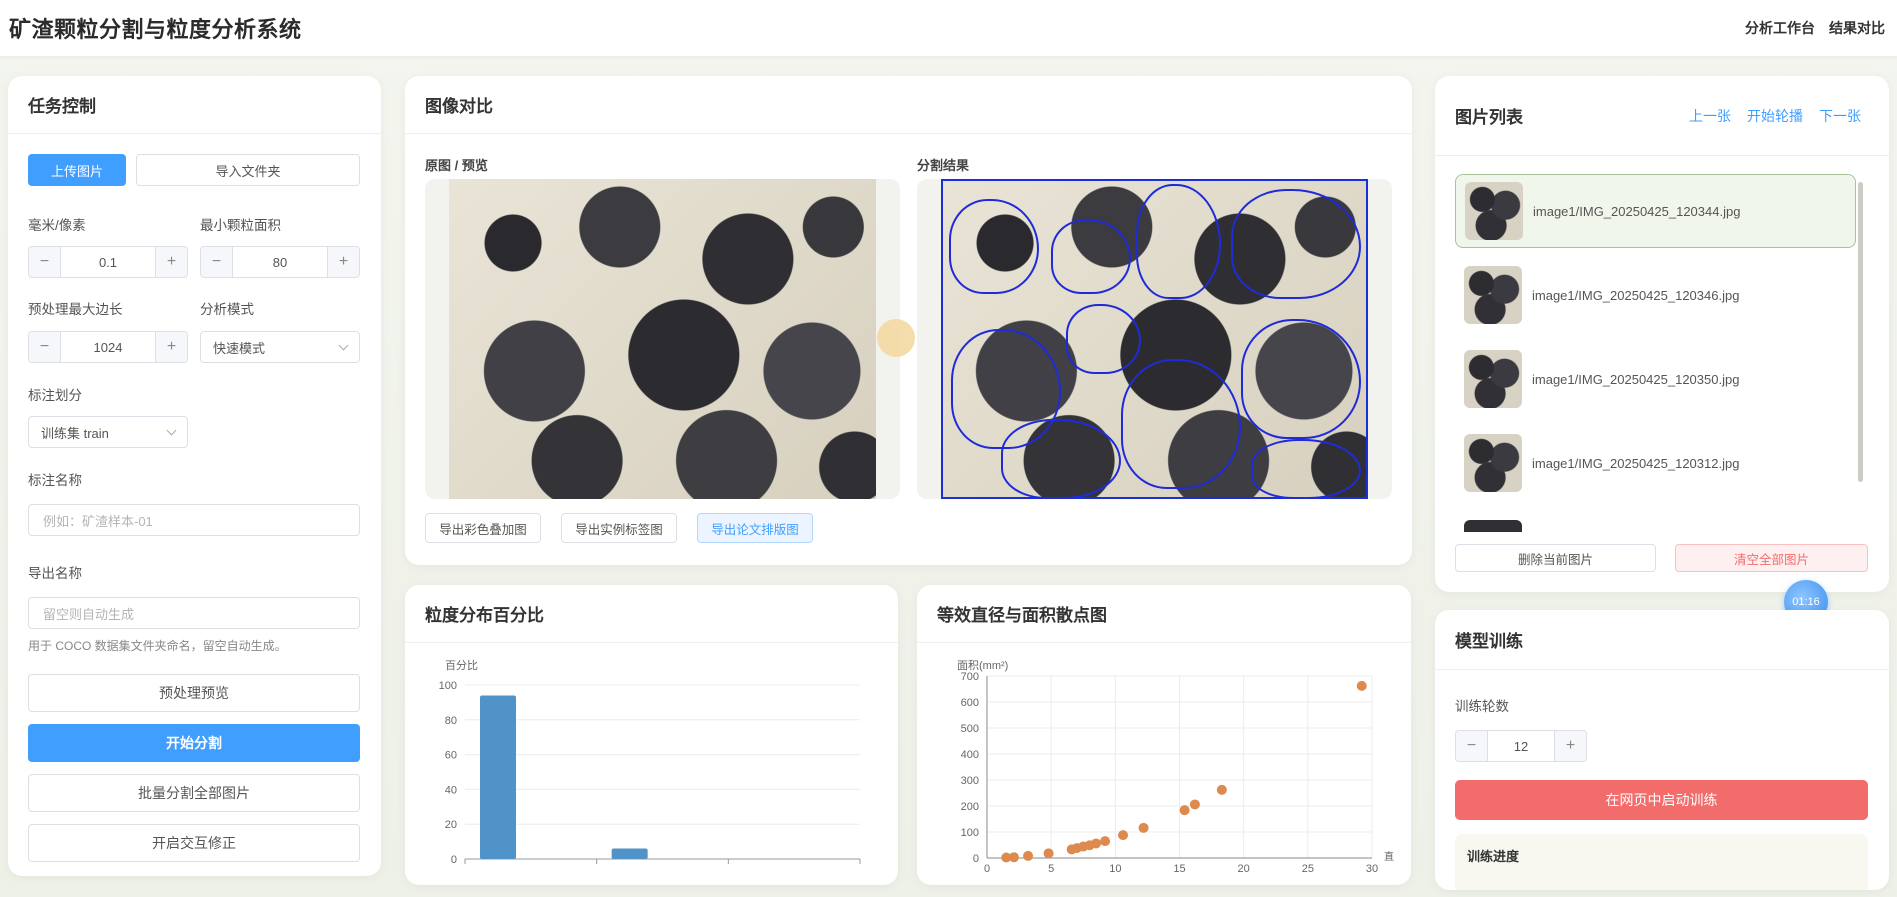  What do you see at coordinates (77, 170) in the screenshot?
I see `upload-image-button: 上传图片` at bounding box center [77, 170].